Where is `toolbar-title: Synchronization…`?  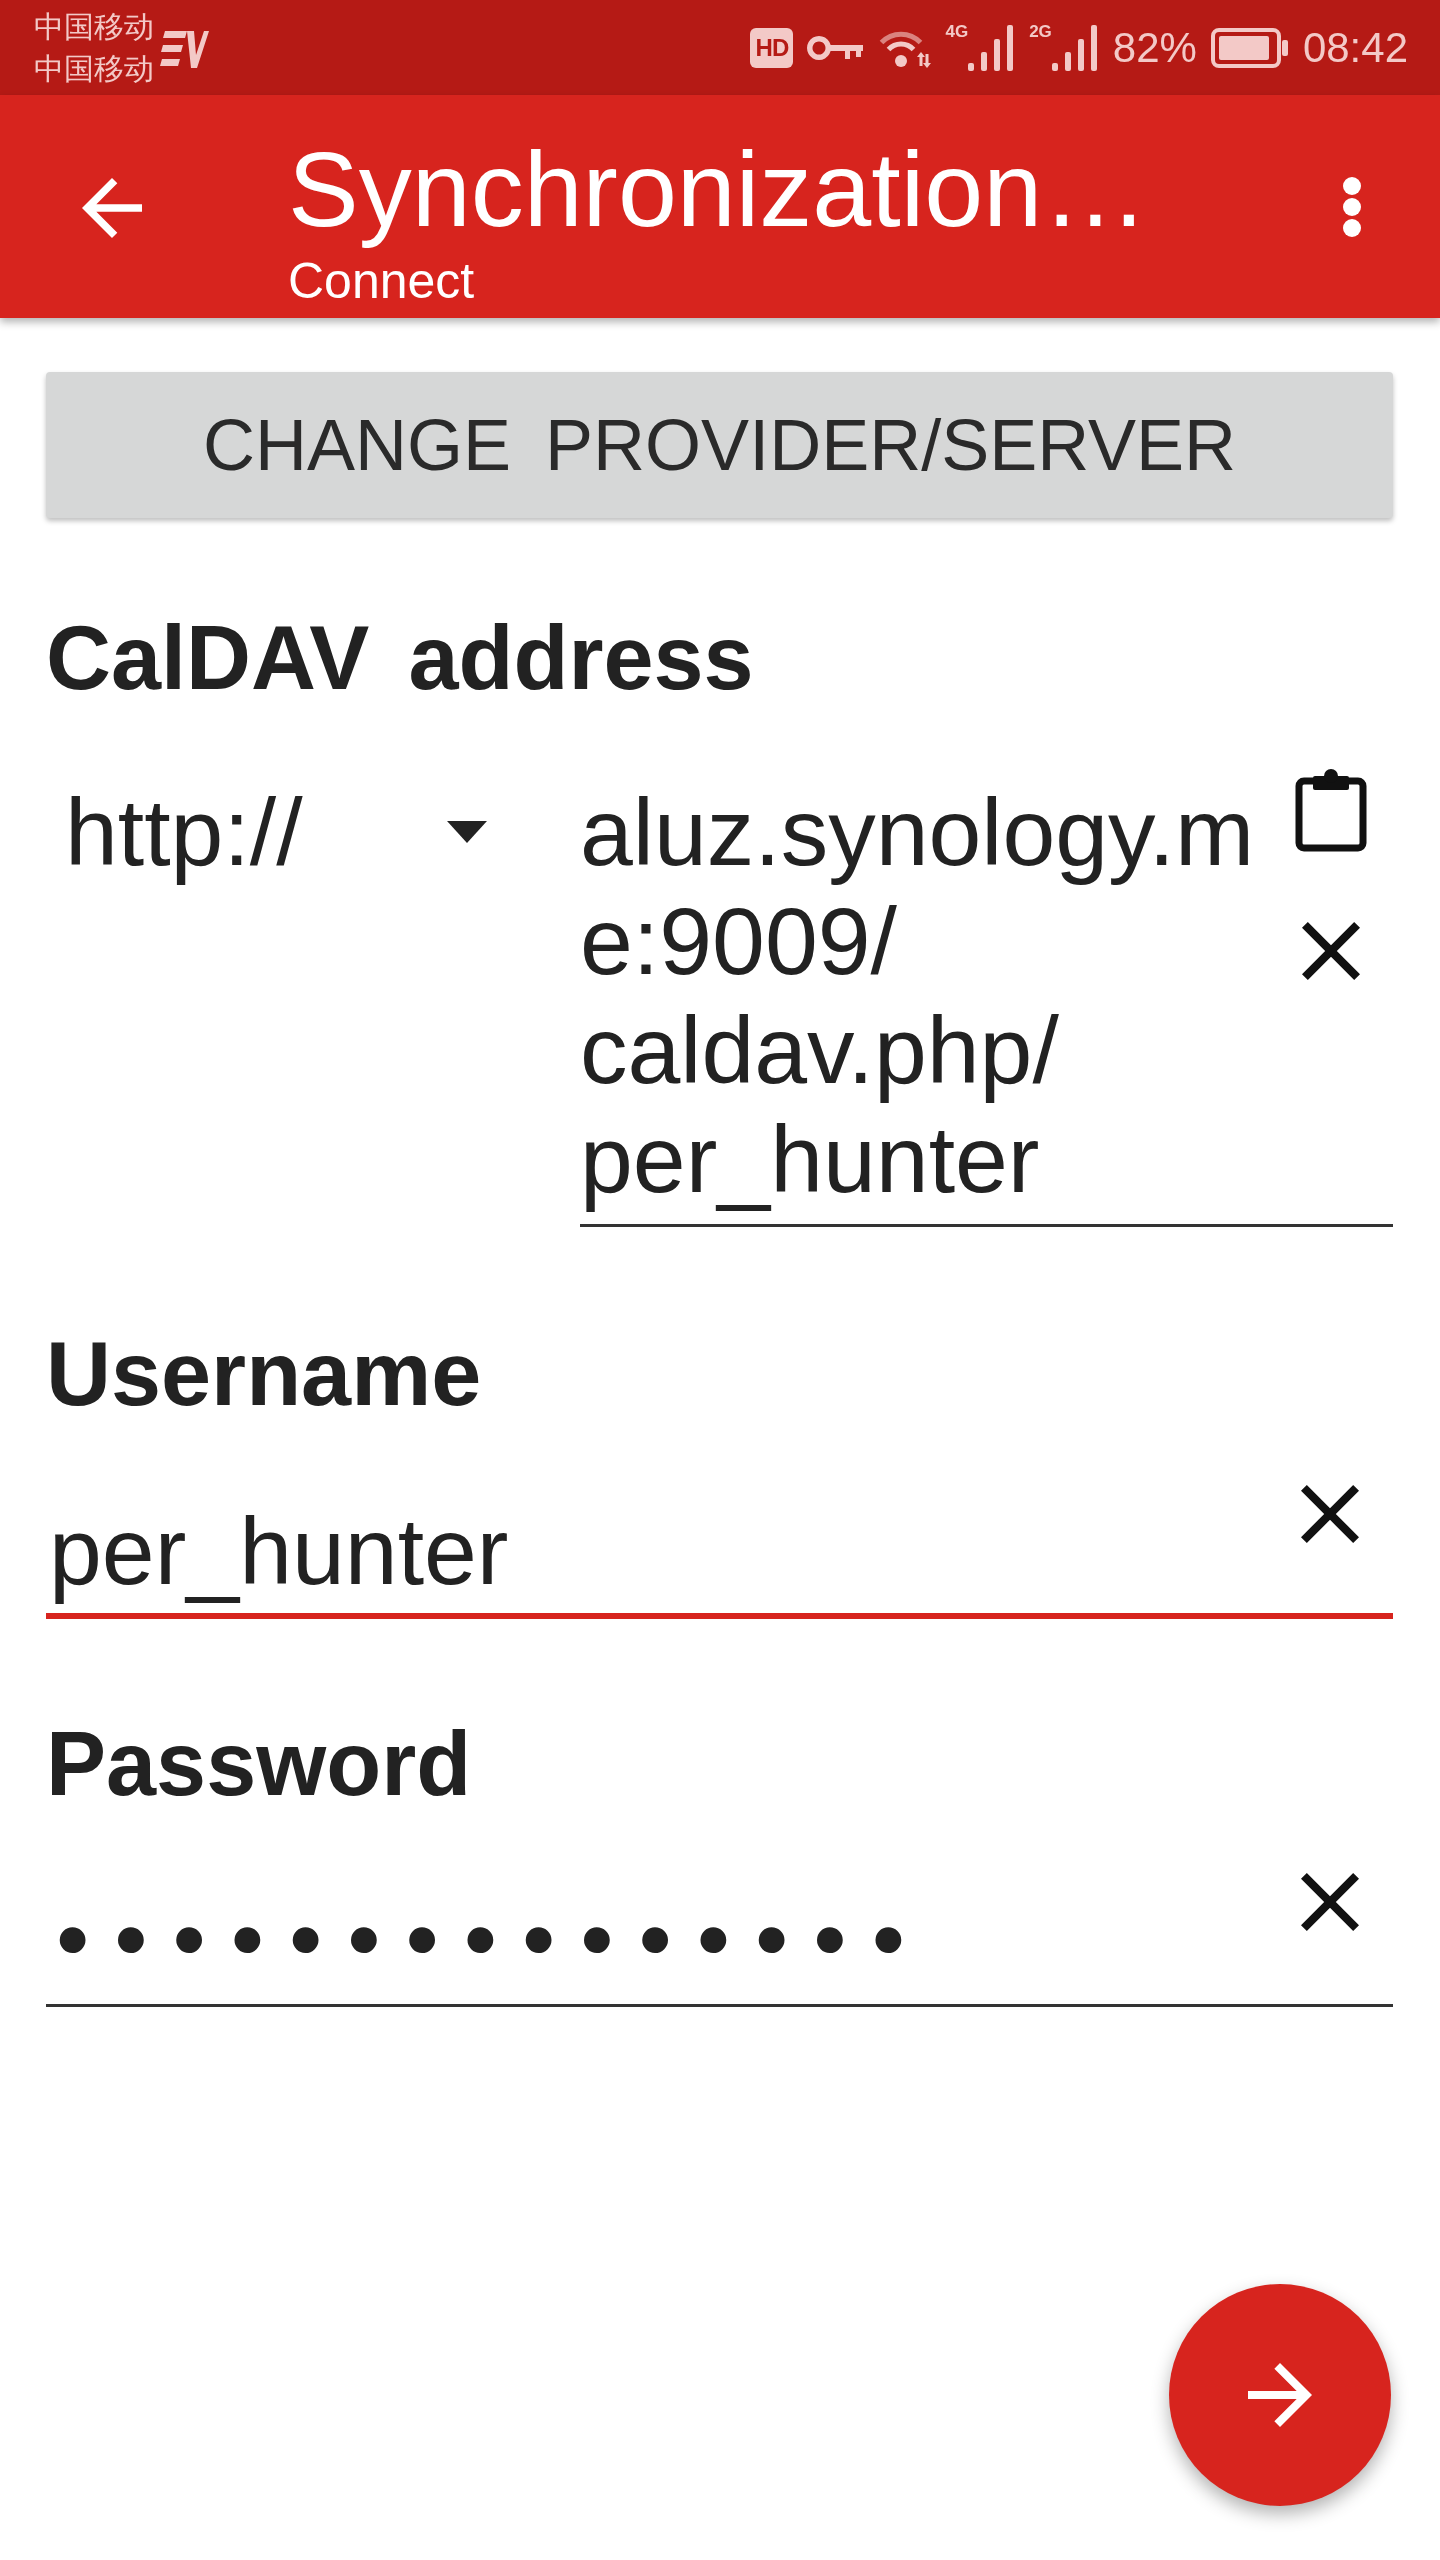
toolbar-title: Synchronization… is located at coordinates (718, 189).